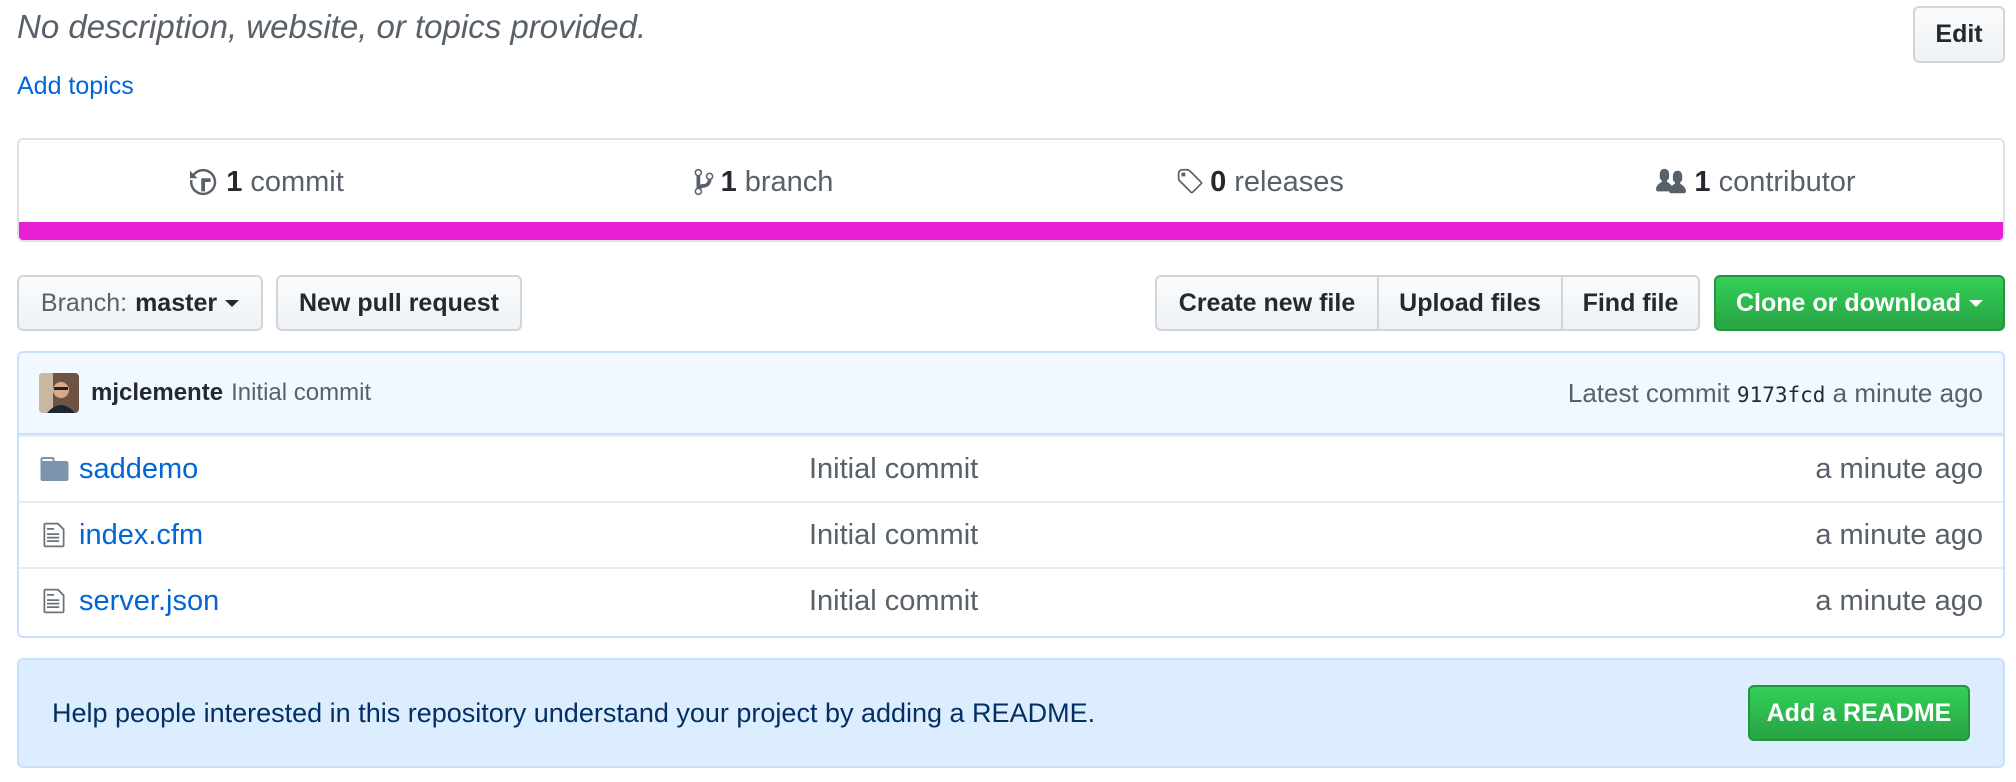  Describe the element at coordinates (1011, 534) in the screenshot. I see `file-row-index-cfm: index.cfm Initial commit a minute ago` at that location.